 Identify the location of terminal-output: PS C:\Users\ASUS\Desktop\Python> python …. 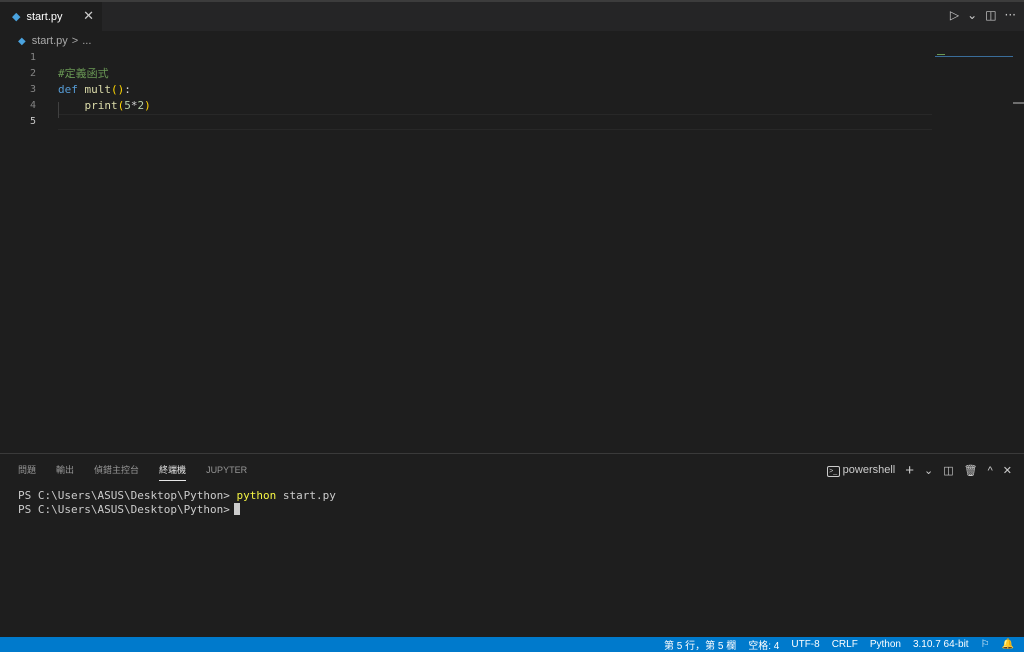
(177, 503).